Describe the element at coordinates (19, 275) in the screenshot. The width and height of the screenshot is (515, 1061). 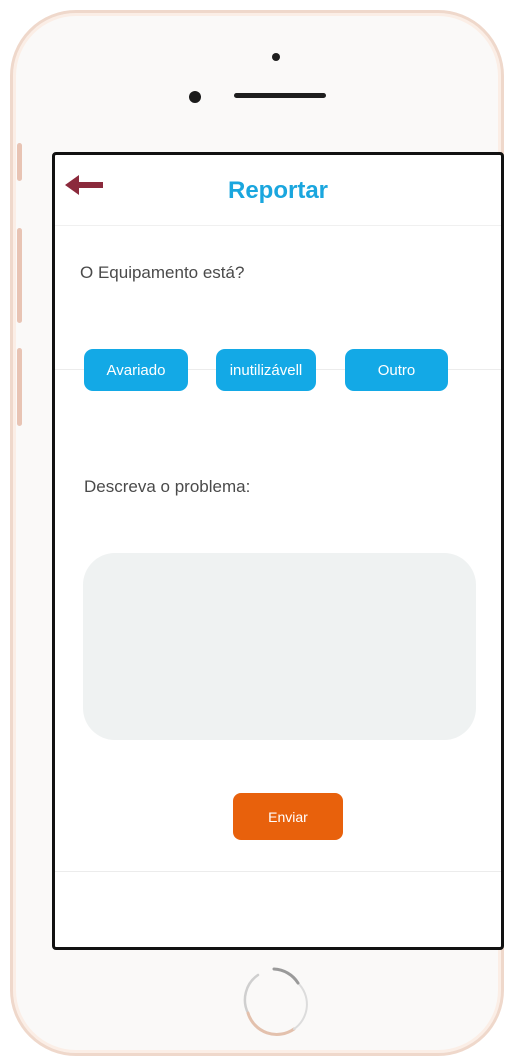
I see `volume-up-button` at that location.